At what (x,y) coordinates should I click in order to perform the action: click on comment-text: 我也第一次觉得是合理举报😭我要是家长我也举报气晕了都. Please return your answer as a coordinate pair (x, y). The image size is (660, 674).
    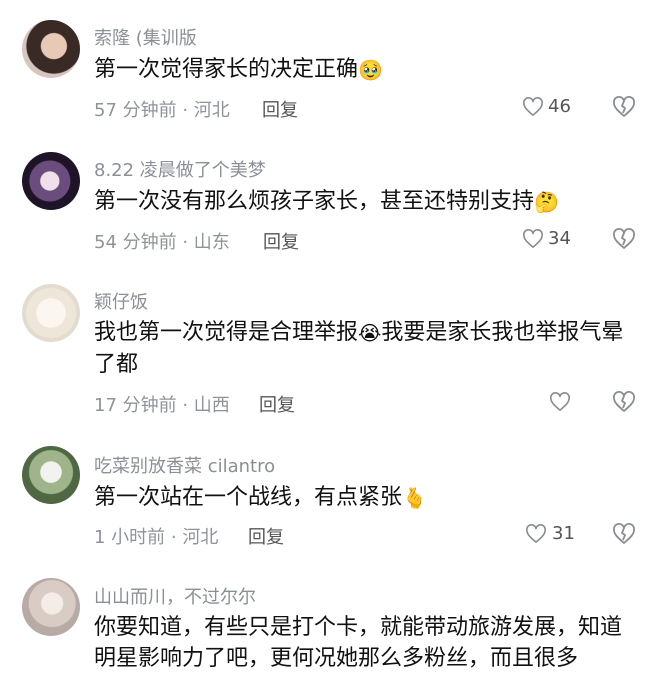
    Looking at the image, I should click on (359, 348).